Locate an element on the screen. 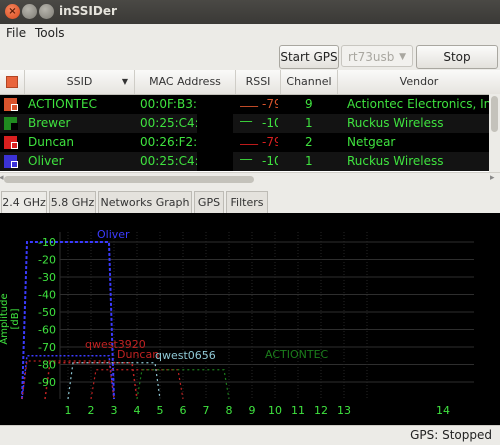 The image size is (500, 445). mac-cell: 00:0F:B3:6 is located at coordinates (168, 104).